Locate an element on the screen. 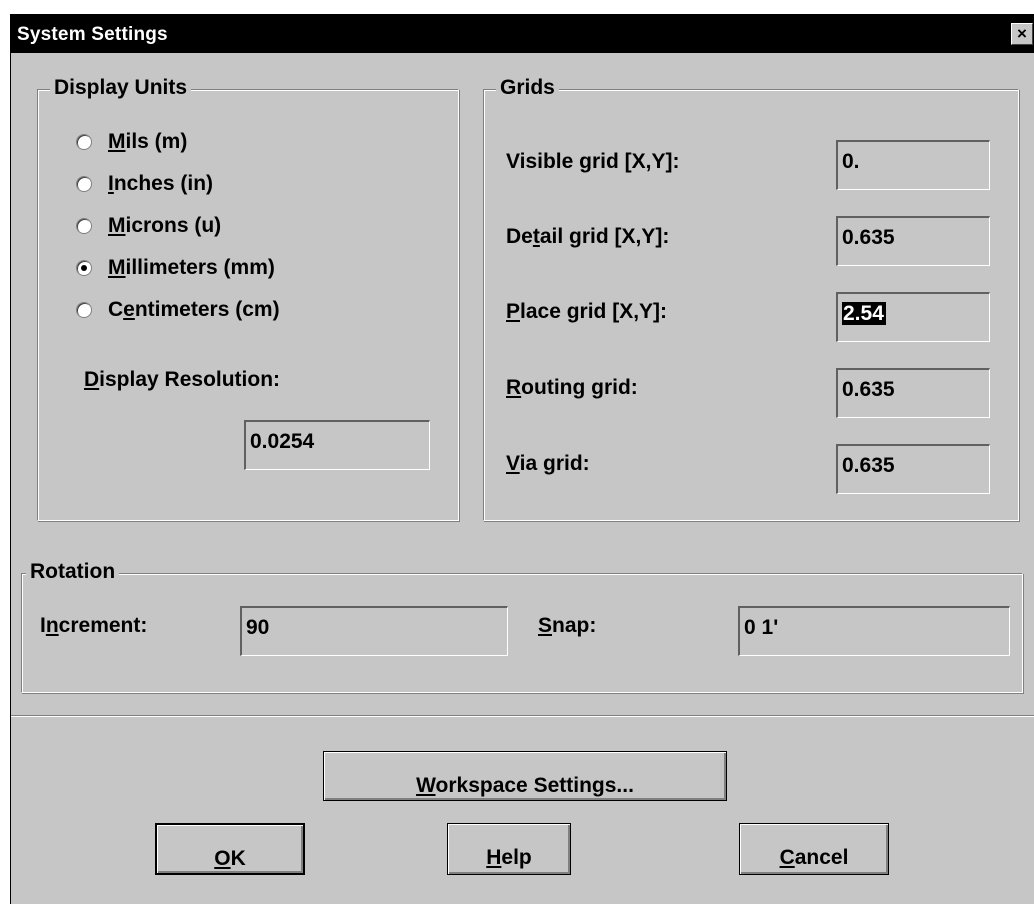  grids-legend: Grids is located at coordinates (527, 88).